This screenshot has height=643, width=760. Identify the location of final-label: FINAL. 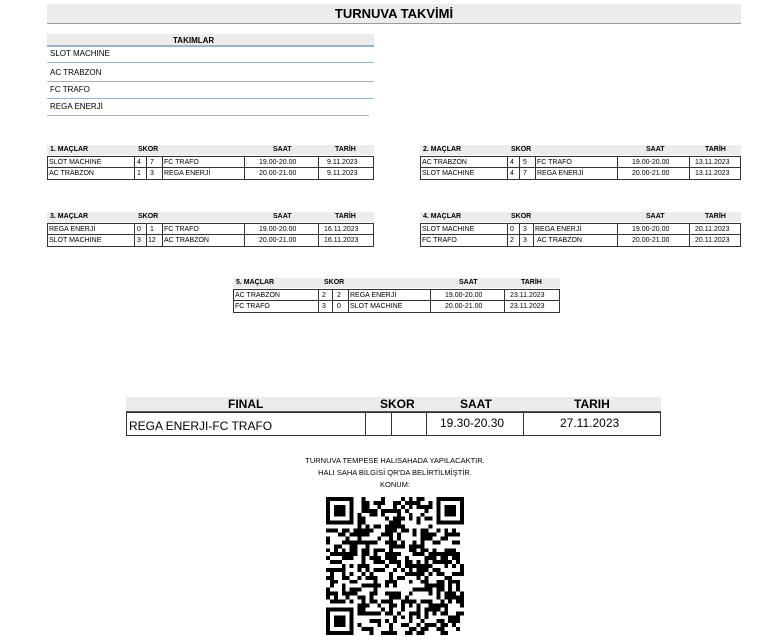
(246, 404).